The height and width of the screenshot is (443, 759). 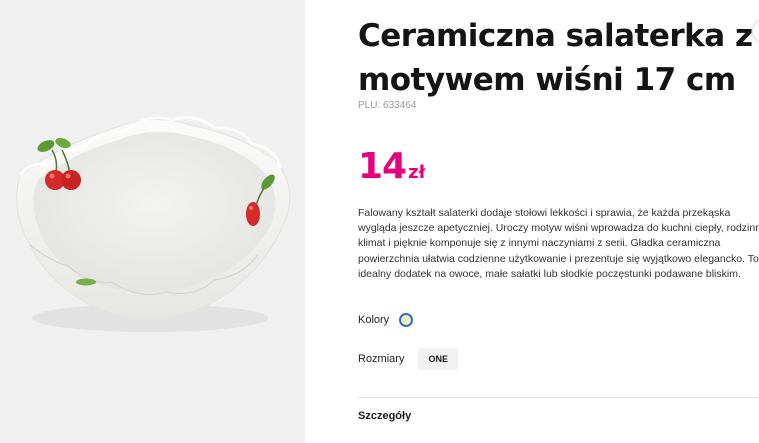 I want to click on color-swatch-selected, so click(x=406, y=320).